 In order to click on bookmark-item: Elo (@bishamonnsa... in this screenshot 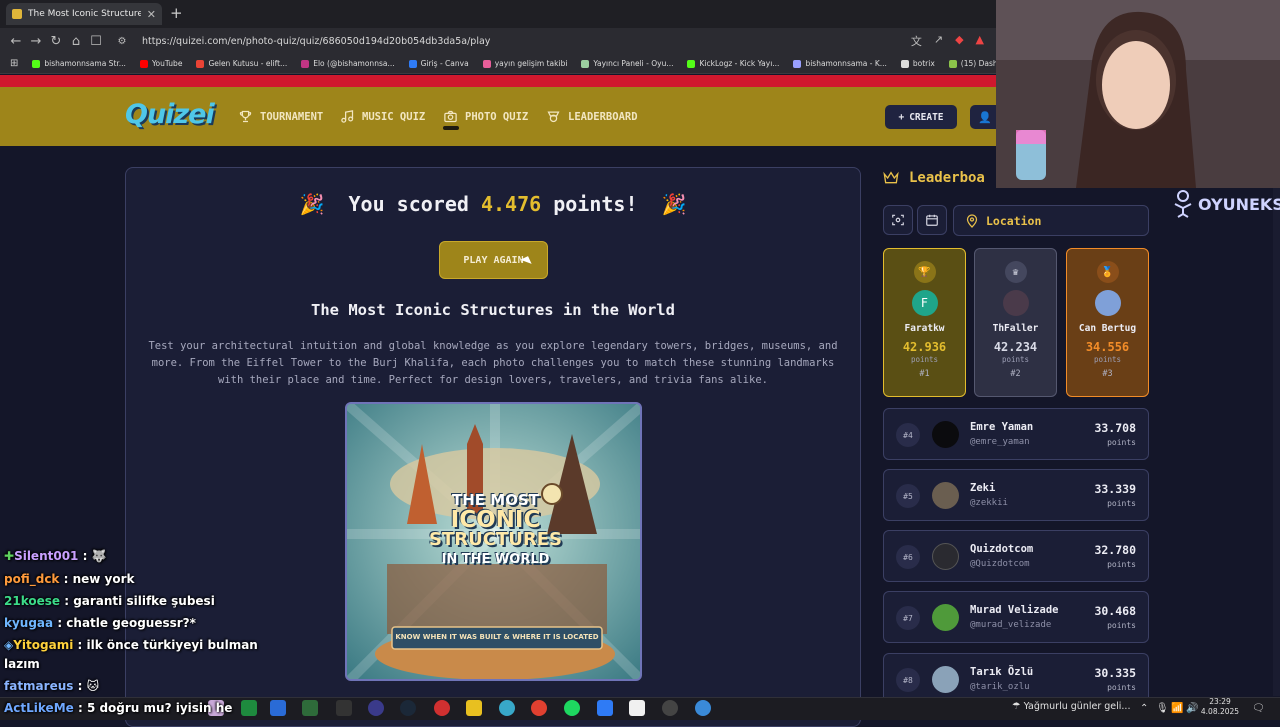, I will do `click(348, 63)`.